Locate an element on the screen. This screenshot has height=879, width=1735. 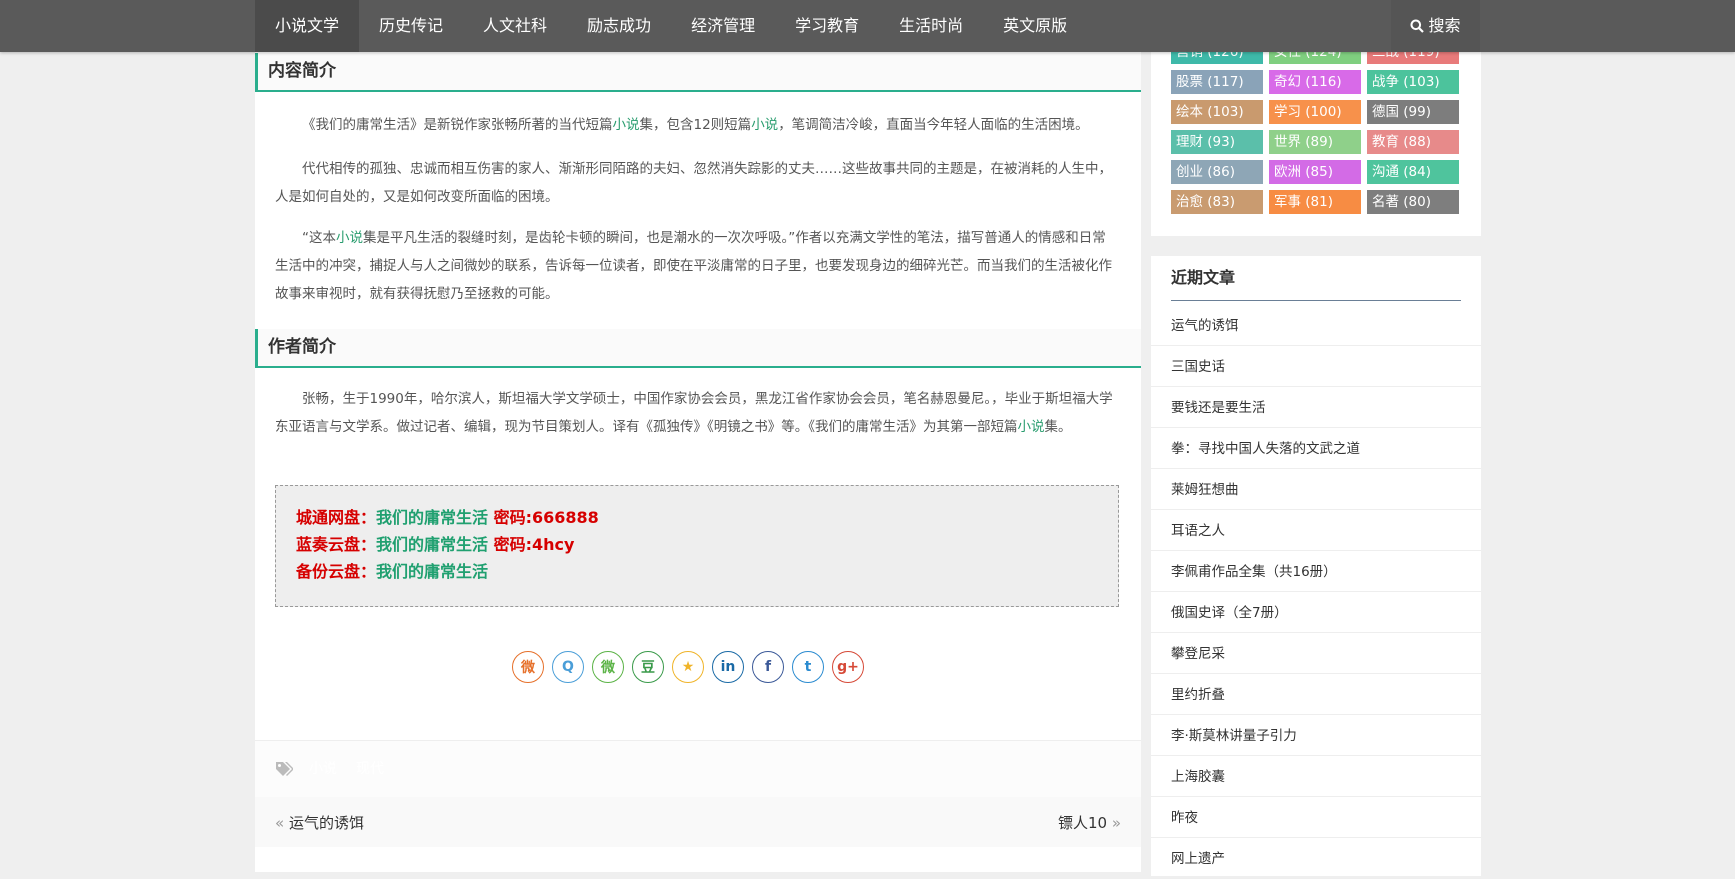
facebook-icon: f is located at coordinates (768, 667).